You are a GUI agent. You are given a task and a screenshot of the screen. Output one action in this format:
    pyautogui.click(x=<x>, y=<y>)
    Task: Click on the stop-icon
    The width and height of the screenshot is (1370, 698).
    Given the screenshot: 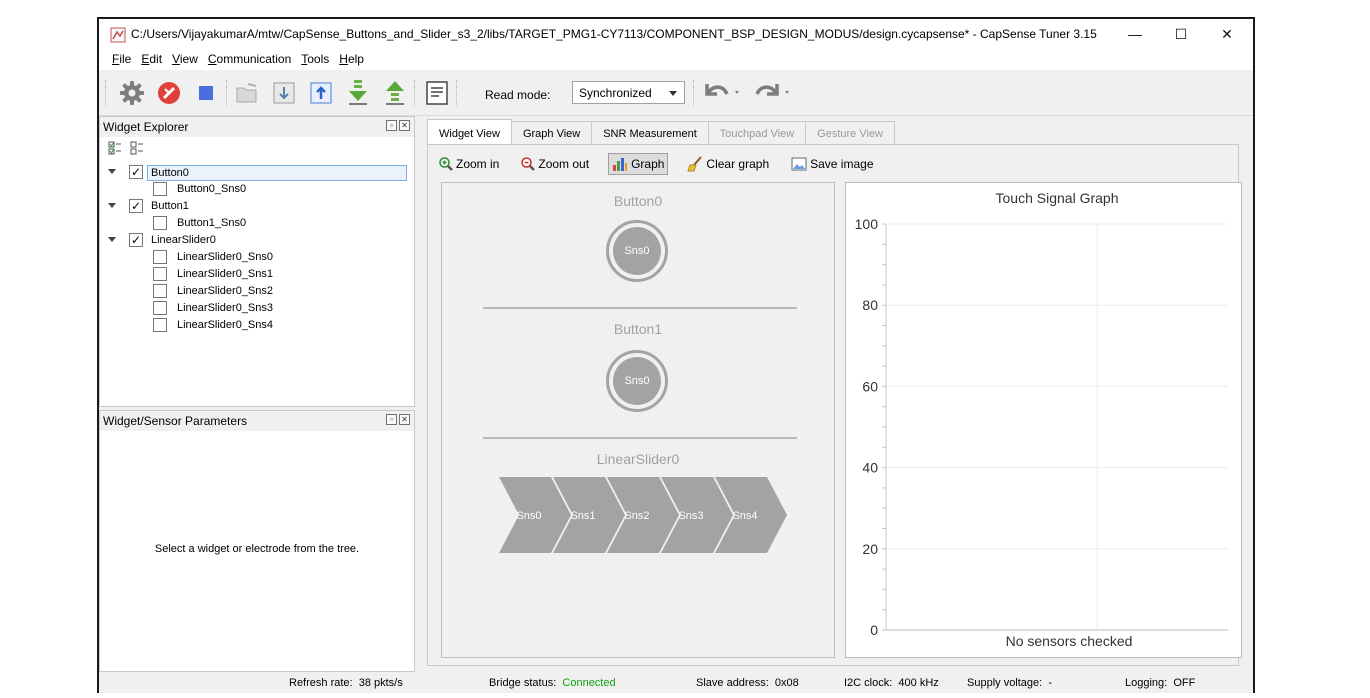 What is the action you would take?
    pyautogui.click(x=206, y=93)
    